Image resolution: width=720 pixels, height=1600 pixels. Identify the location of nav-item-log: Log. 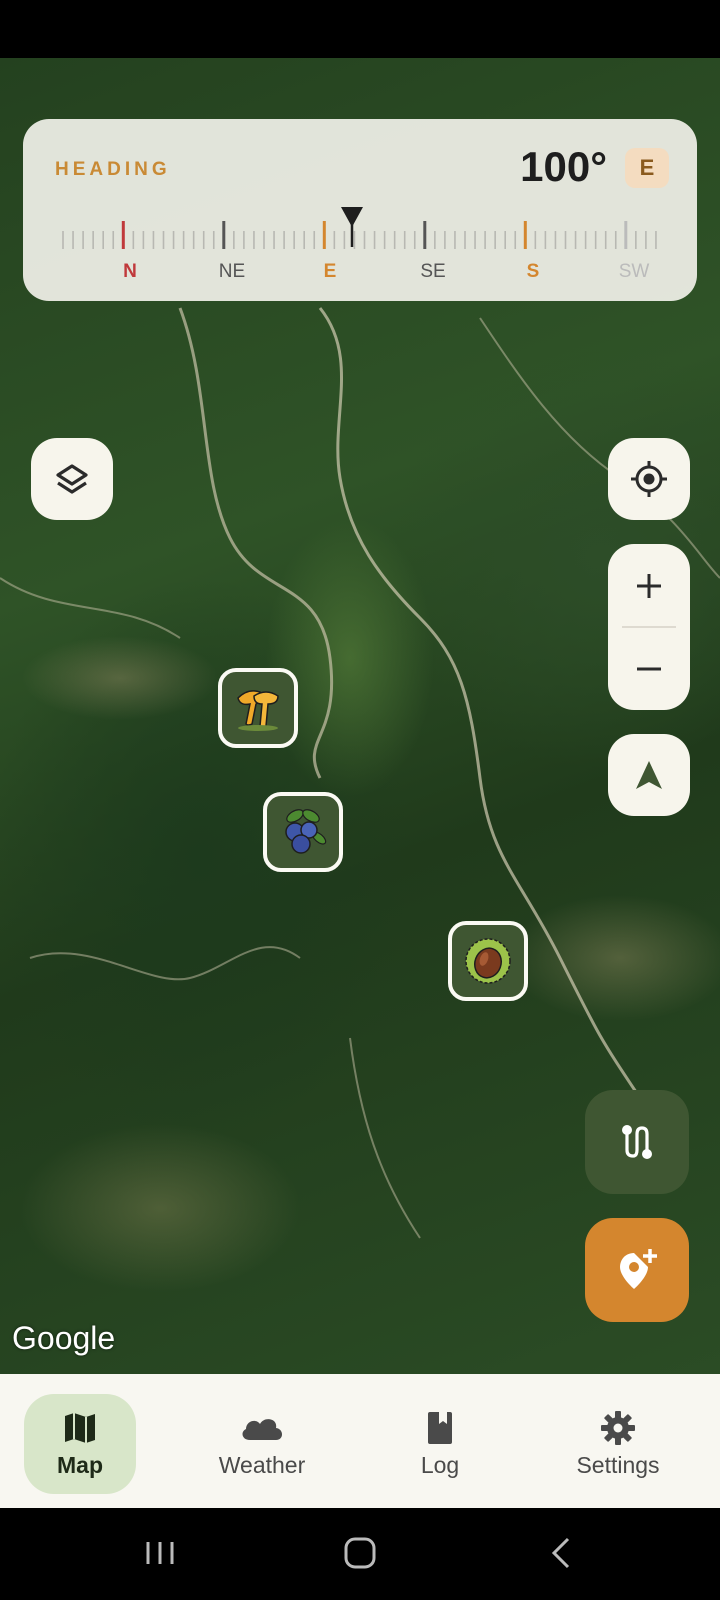
(440, 1444).